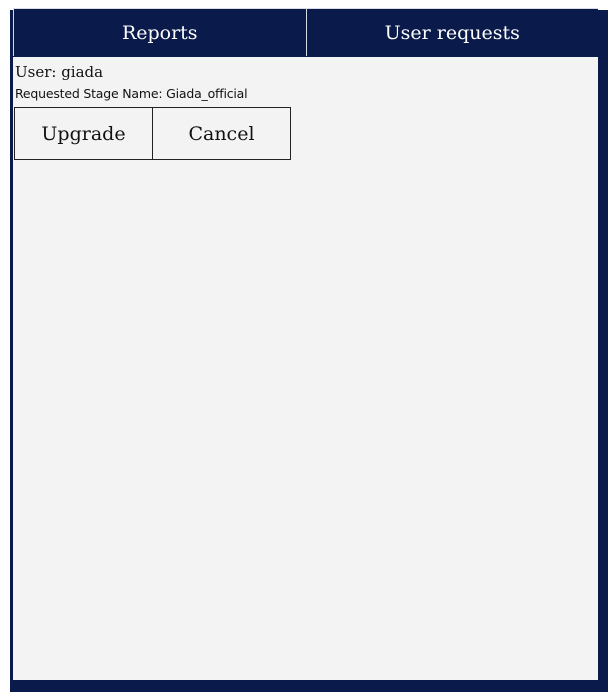 Image resolution: width=608 pixels, height=694 pixels. I want to click on upgrade-button: Upgrade, so click(83, 133).